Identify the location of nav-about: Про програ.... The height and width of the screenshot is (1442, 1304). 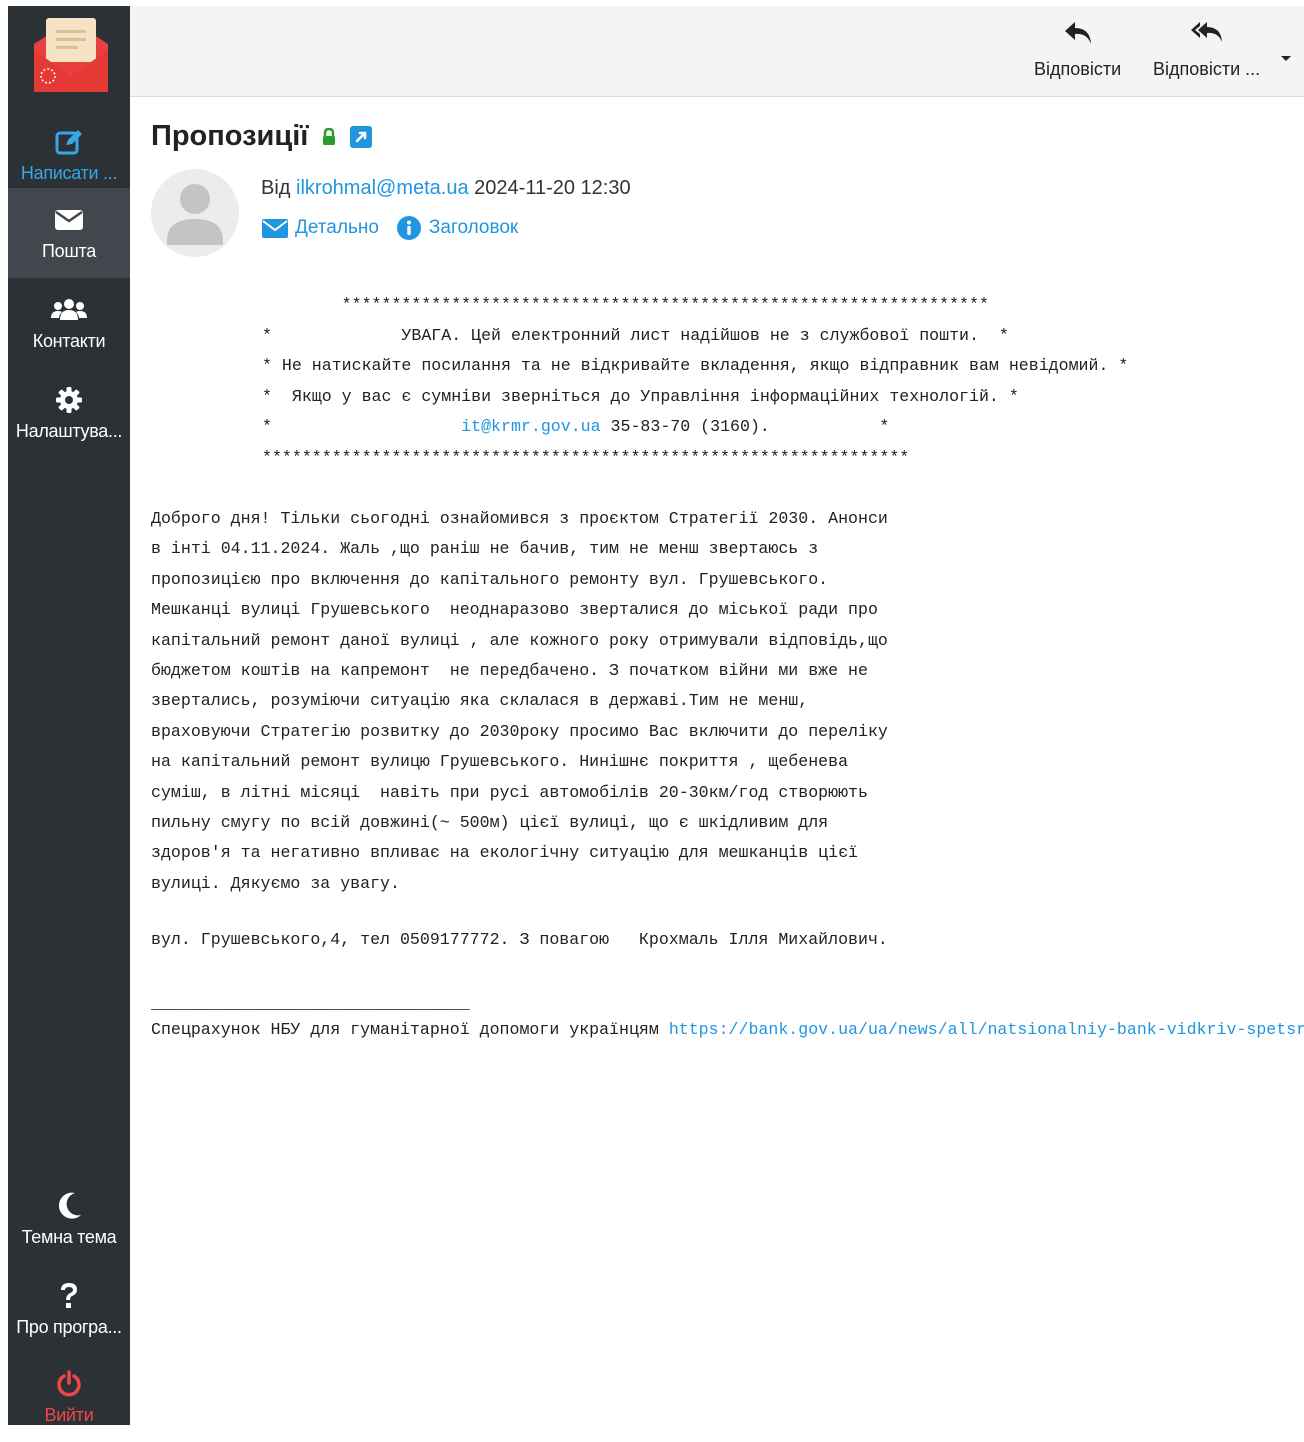
(69, 1309).